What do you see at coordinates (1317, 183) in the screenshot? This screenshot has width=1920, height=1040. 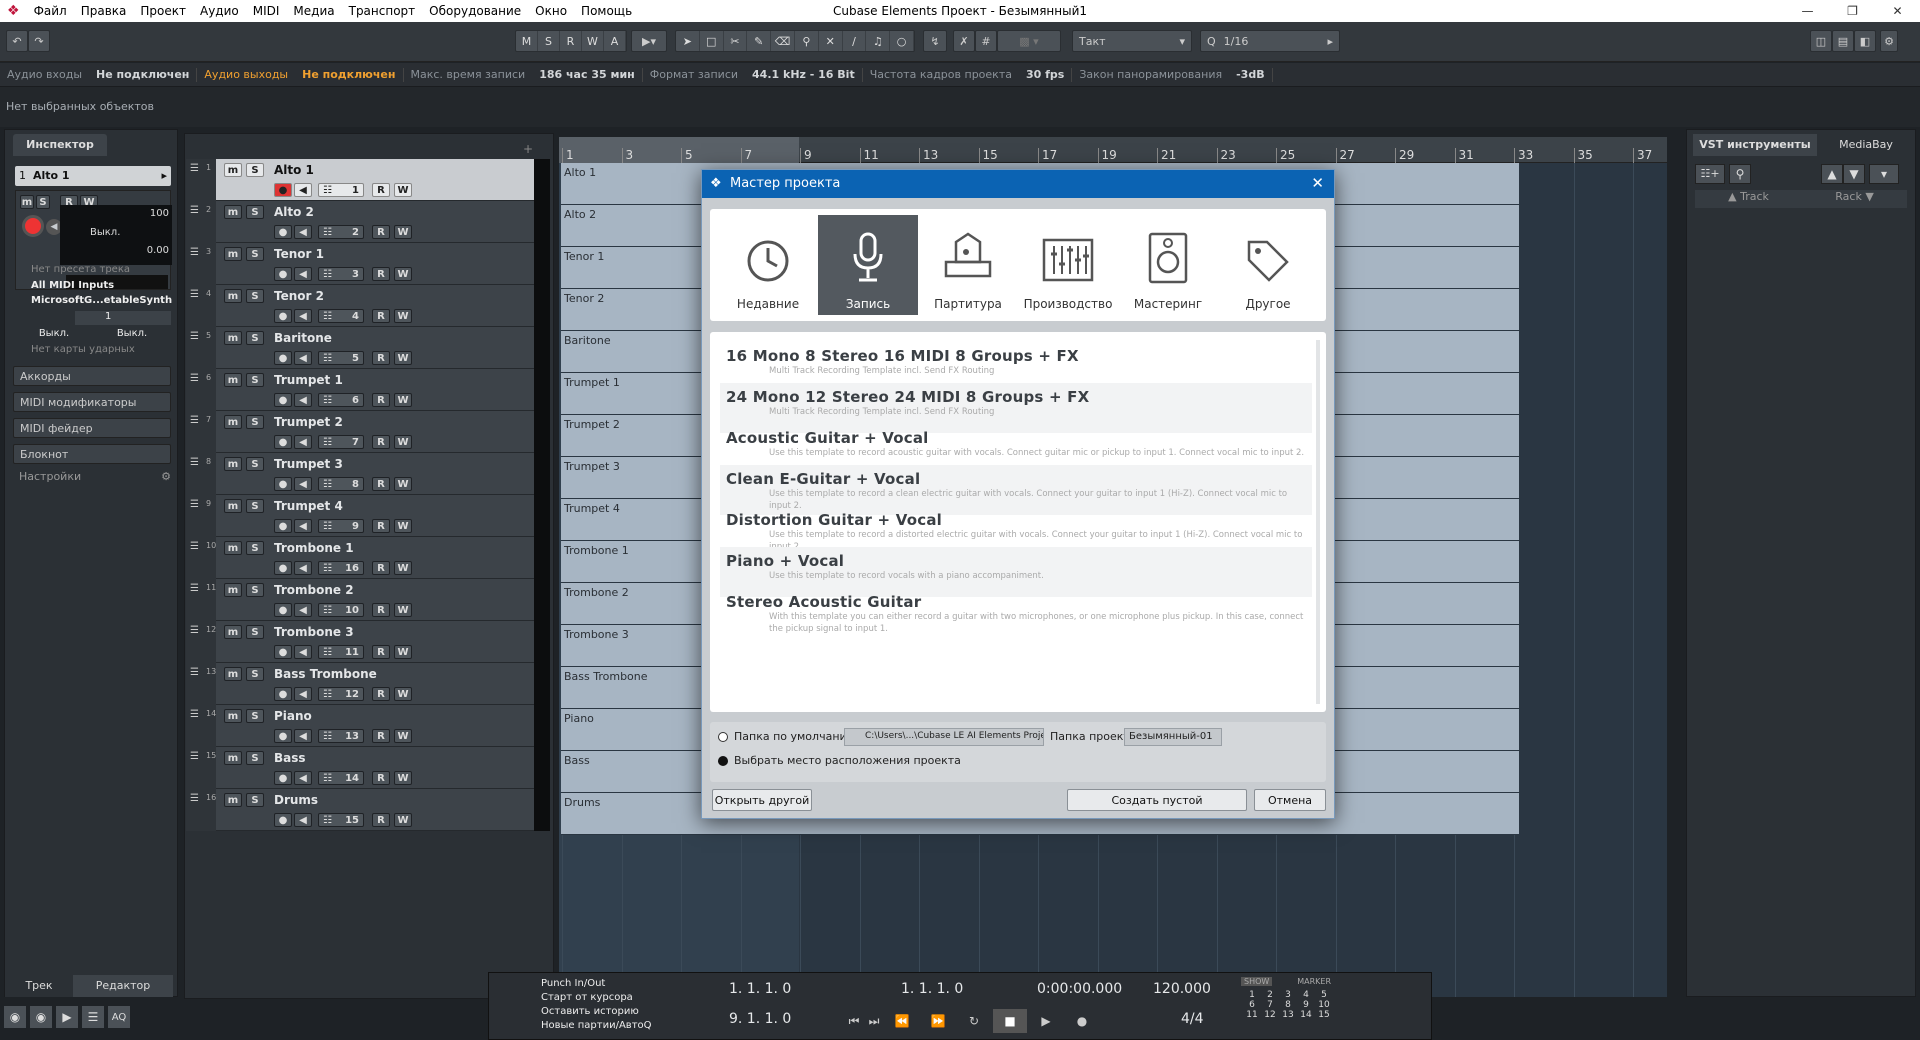 I see `dialog-close-icon: ✕` at bounding box center [1317, 183].